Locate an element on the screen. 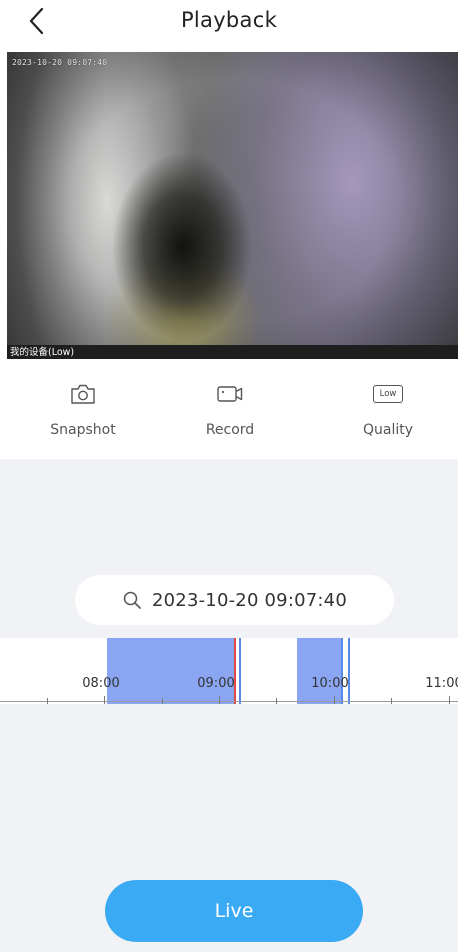 This screenshot has width=458, height=952. header-bar: Playback is located at coordinates (229, 24).